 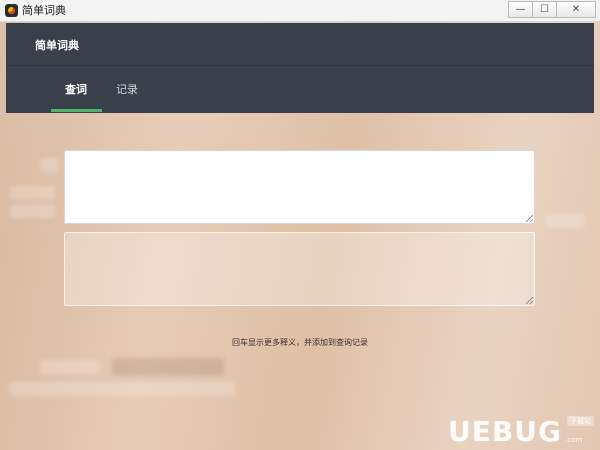 I want to click on header-divider, so click(x=300, y=65).